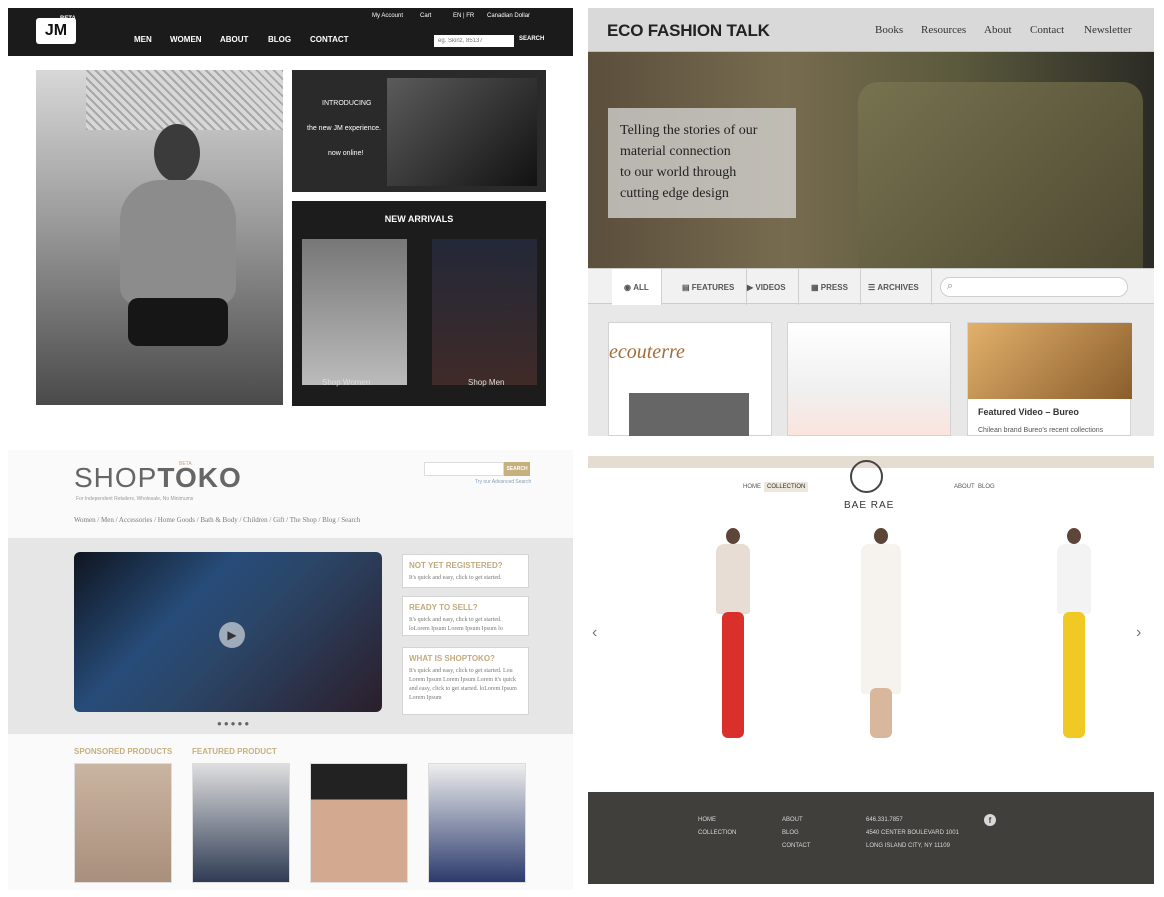 This screenshot has height=897, width=1164. I want to click on article-card, so click(869, 379).